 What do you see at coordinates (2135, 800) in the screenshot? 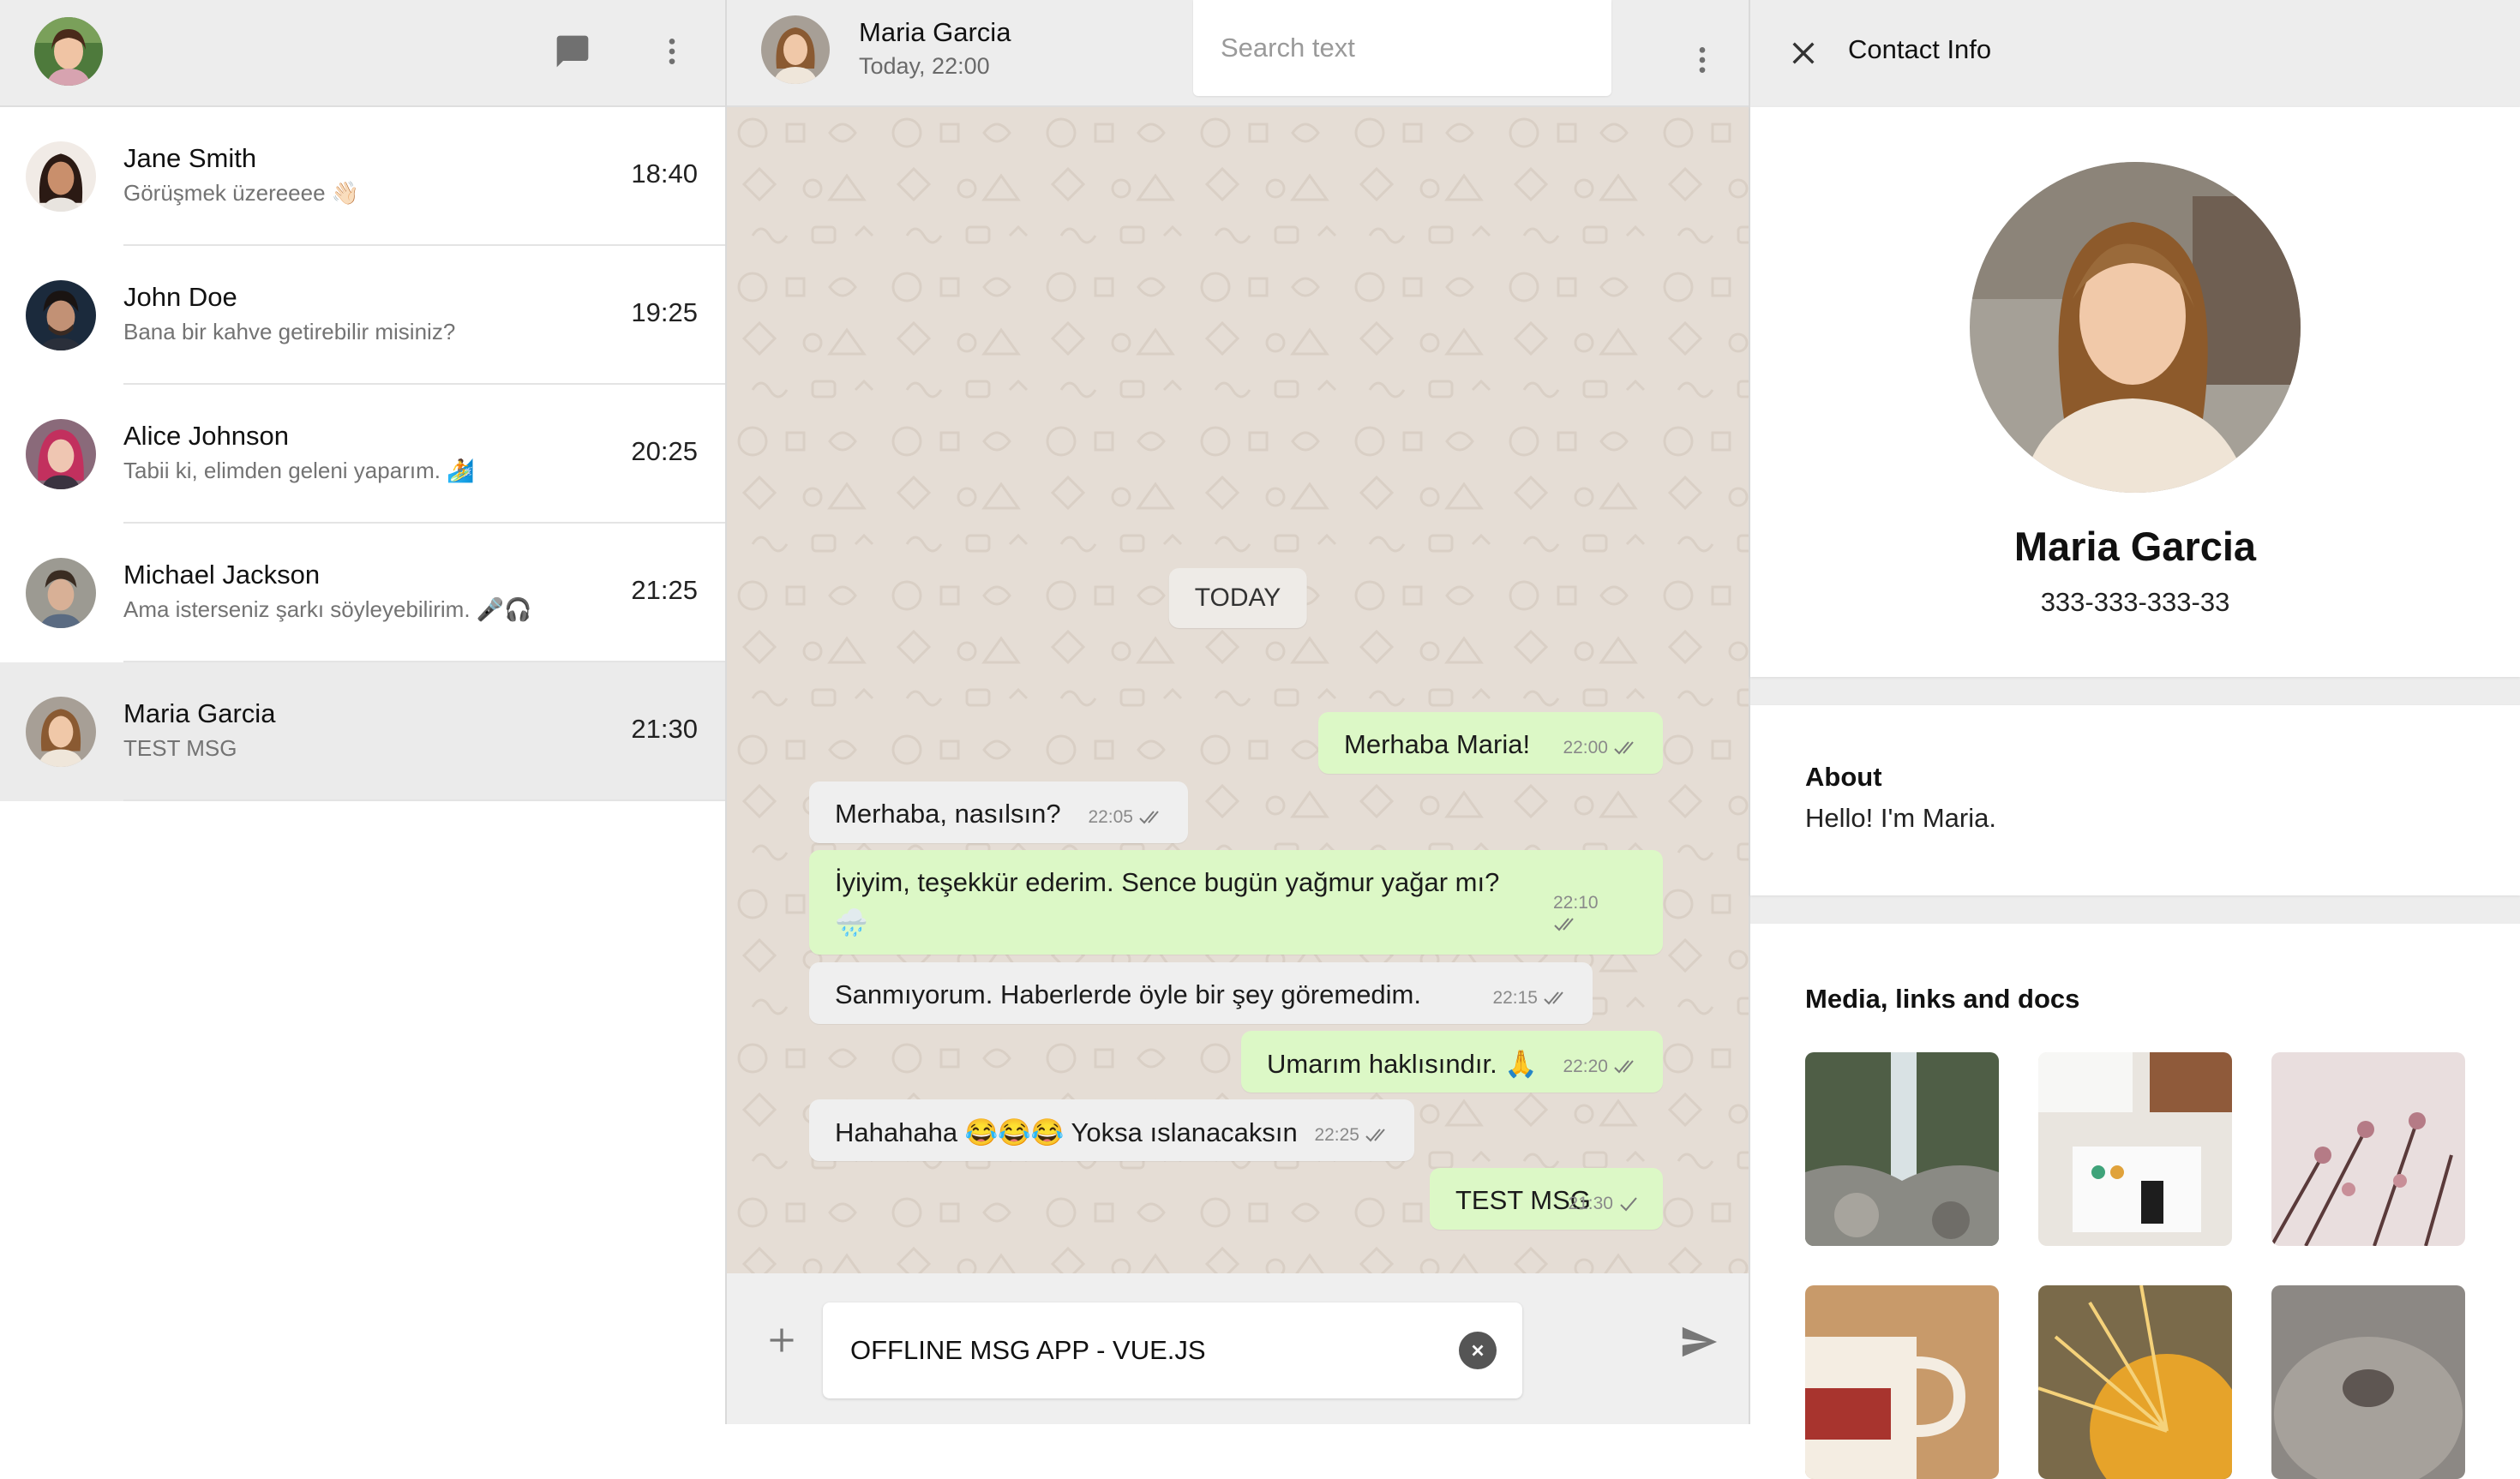
I see `about-card: About Hello! I'm Maria.` at bounding box center [2135, 800].